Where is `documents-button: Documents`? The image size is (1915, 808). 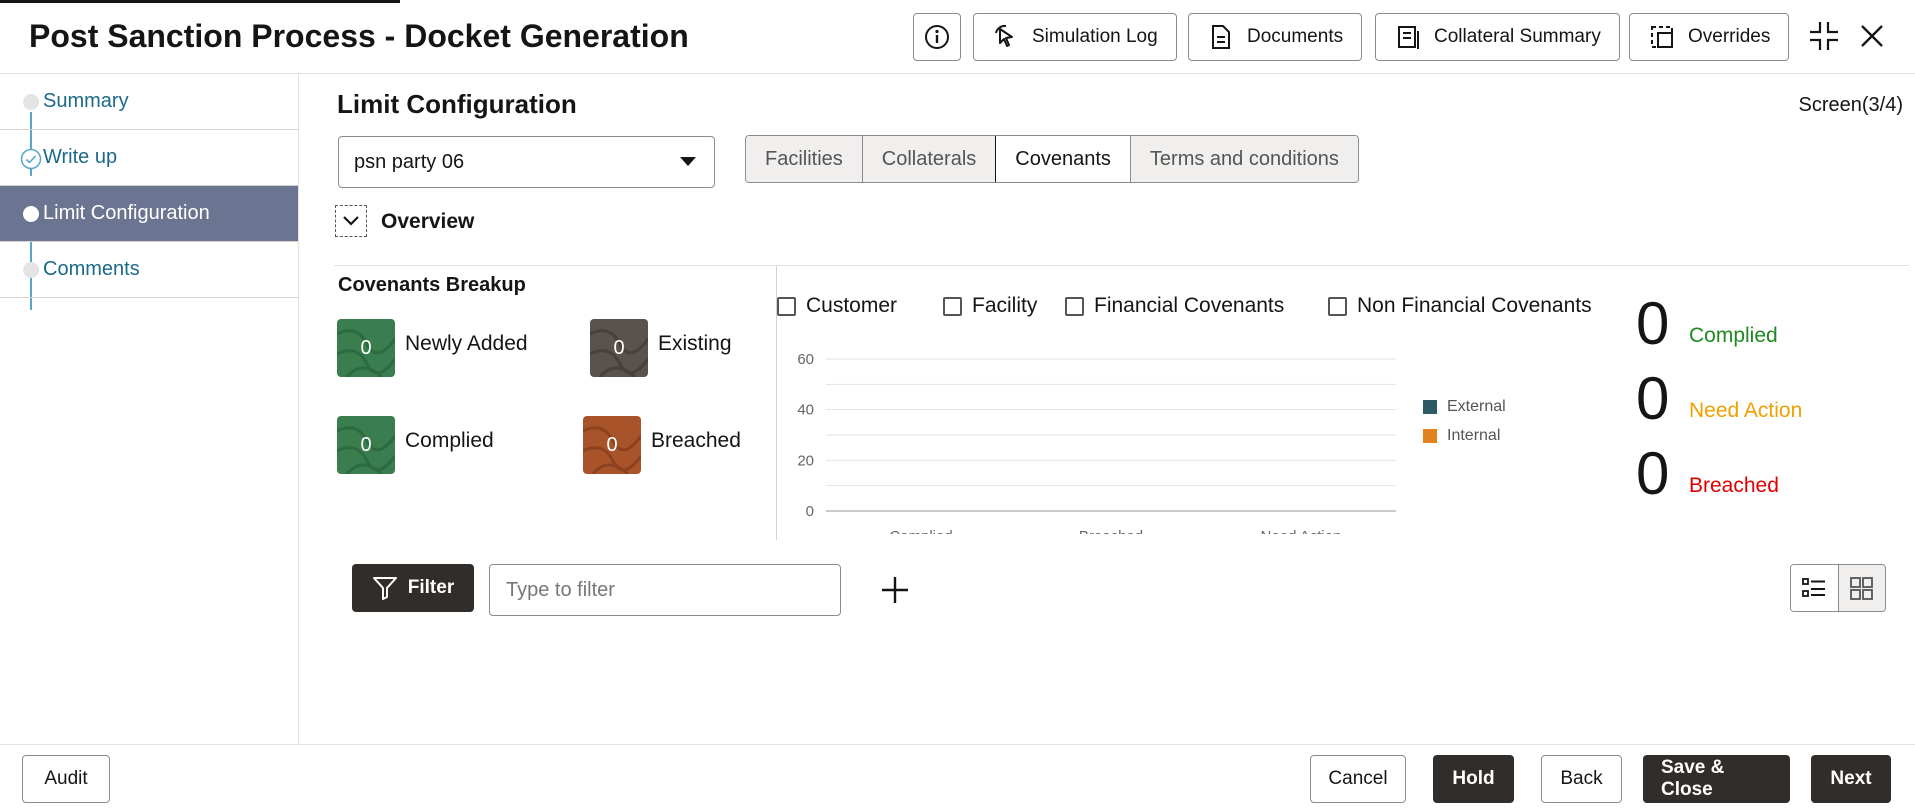 documents-button: Documents is located at coordinates (1275, 37).